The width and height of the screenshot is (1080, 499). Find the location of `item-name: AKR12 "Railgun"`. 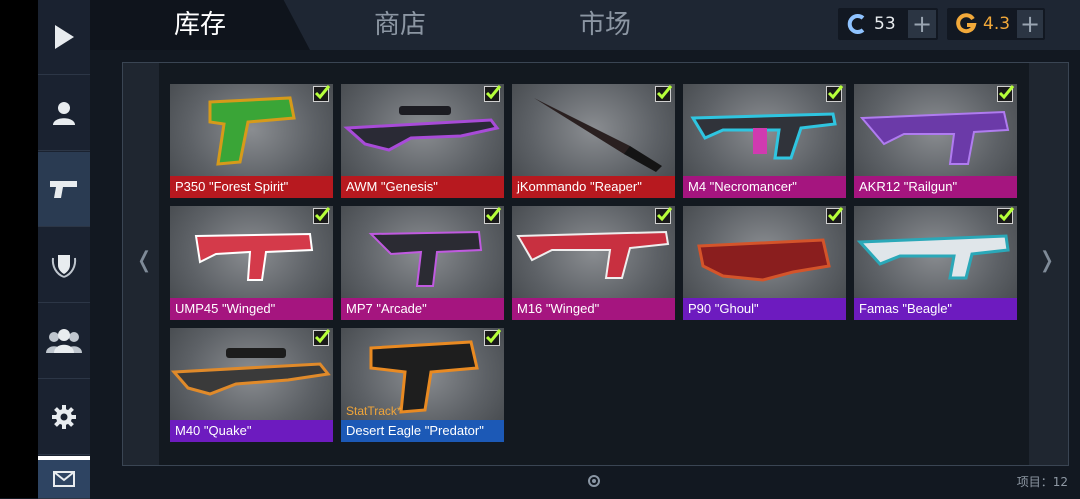

item-name: AKR12 "Railgun" is located at coordinates (935, 187).